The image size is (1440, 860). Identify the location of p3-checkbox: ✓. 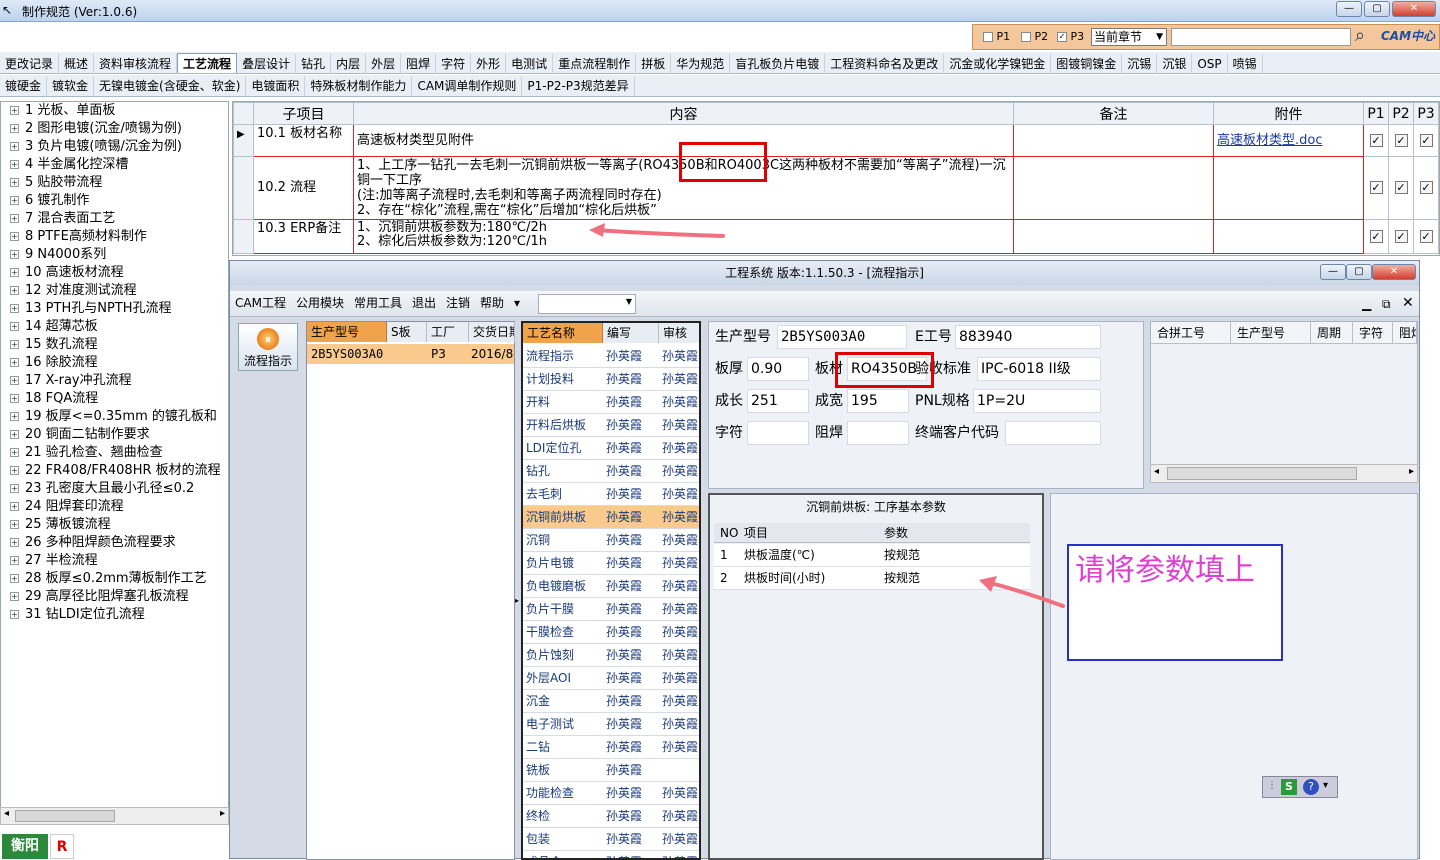
(1062, 37).